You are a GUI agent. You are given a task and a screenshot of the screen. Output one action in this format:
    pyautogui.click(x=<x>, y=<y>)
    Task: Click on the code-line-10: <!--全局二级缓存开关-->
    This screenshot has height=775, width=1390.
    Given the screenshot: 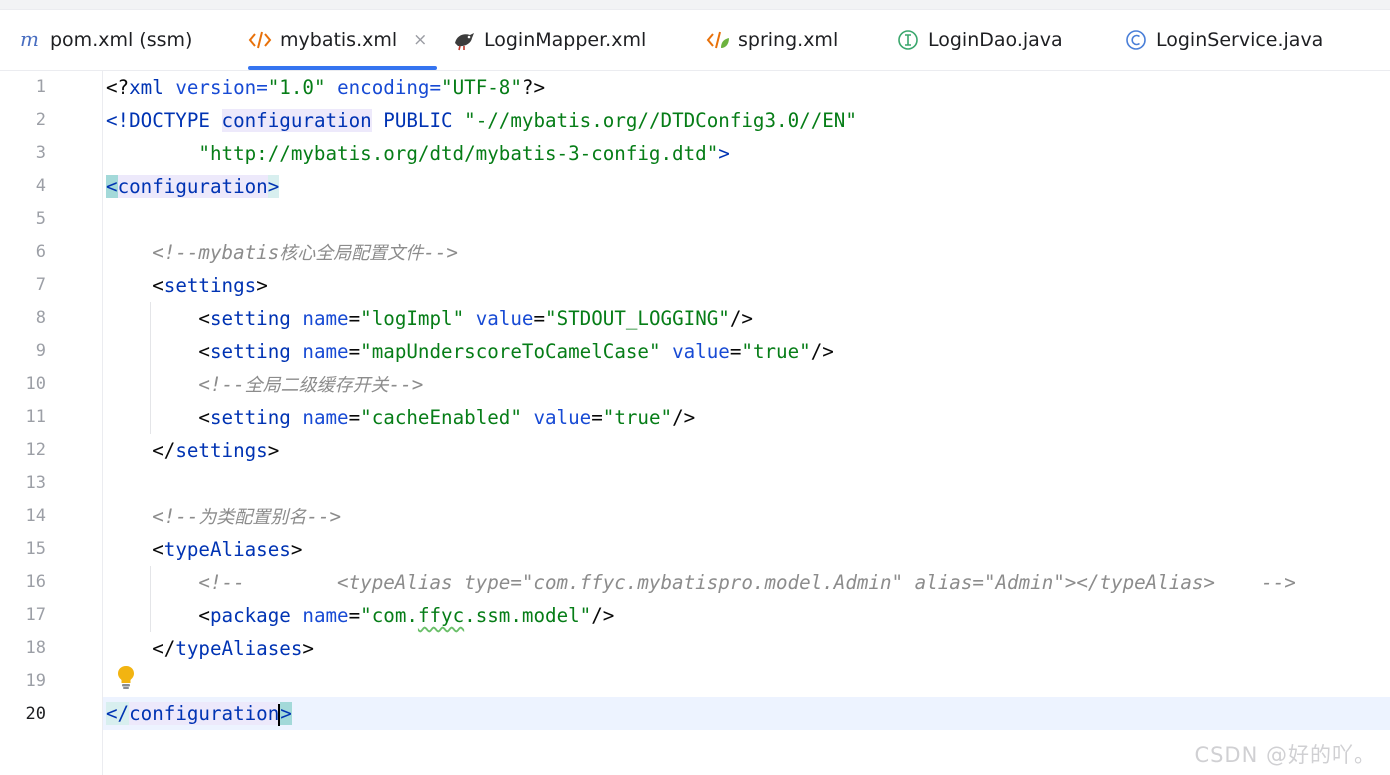 What is the action you would take?
    pyautogui.click(x=264, y=384)
    